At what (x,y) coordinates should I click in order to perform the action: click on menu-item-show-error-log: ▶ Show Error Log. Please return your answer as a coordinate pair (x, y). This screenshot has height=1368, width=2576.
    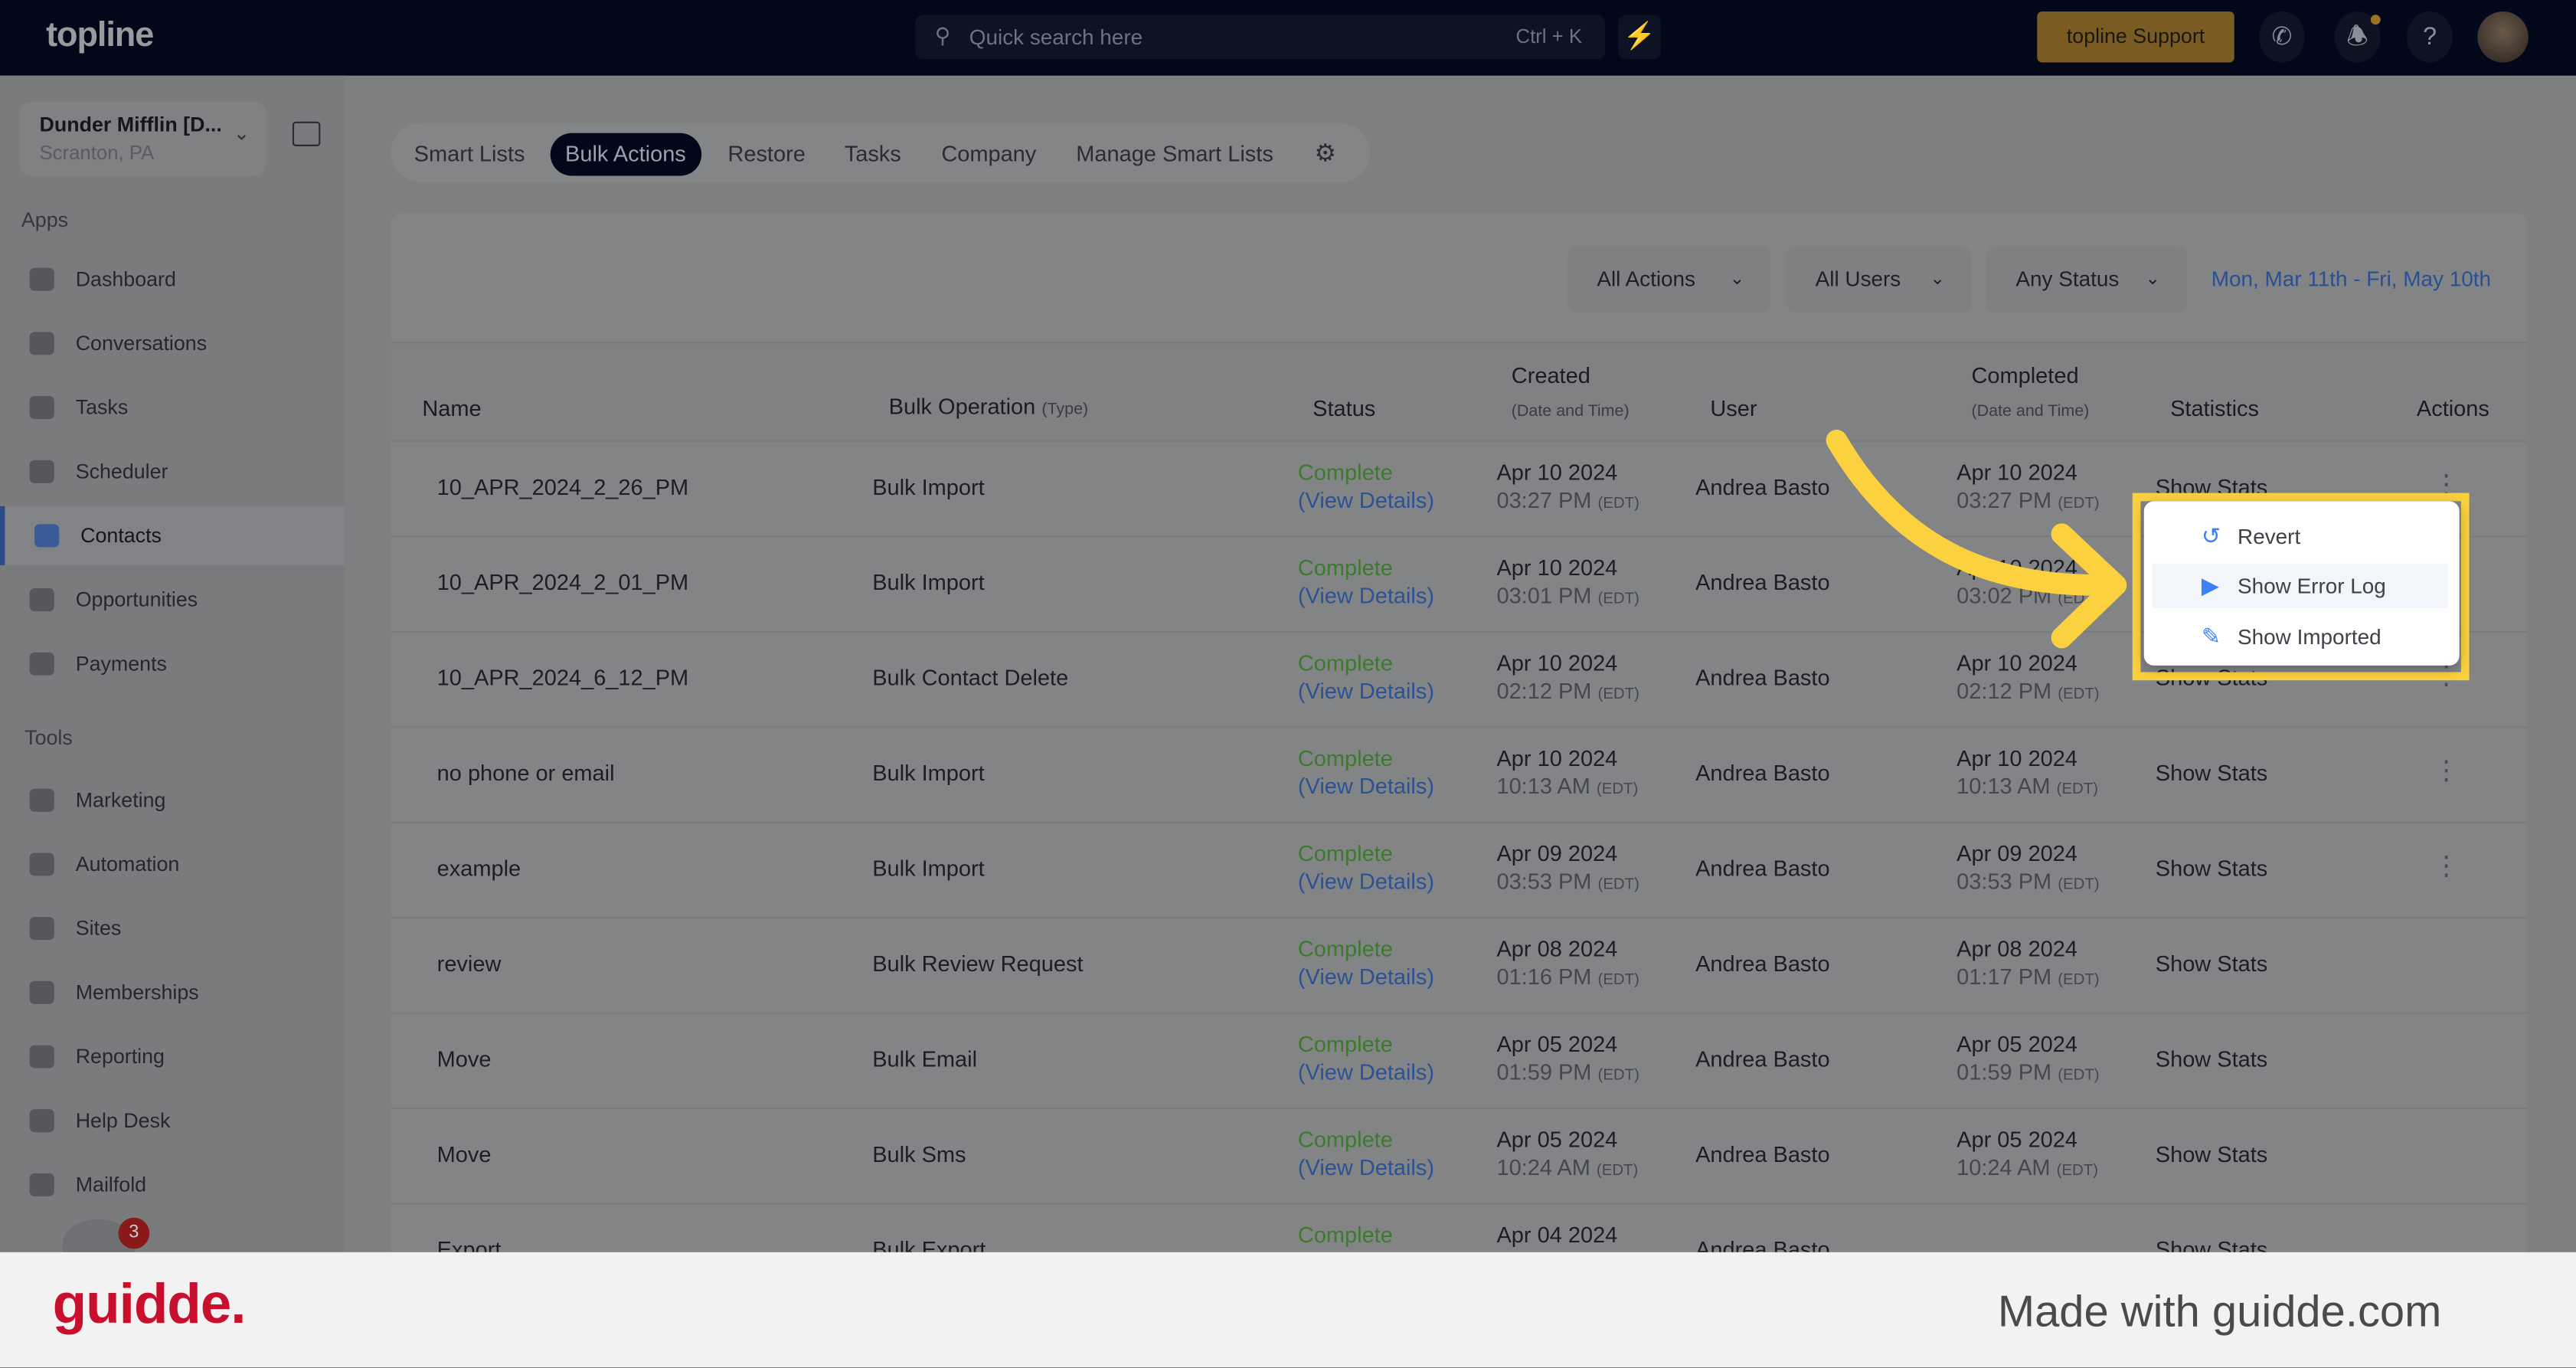
    Looking at the image, I should click on (2300, 585).